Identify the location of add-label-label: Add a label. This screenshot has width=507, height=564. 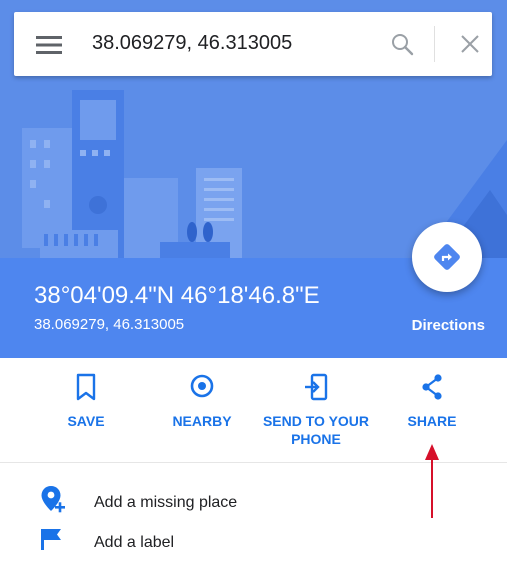
(134, 542).